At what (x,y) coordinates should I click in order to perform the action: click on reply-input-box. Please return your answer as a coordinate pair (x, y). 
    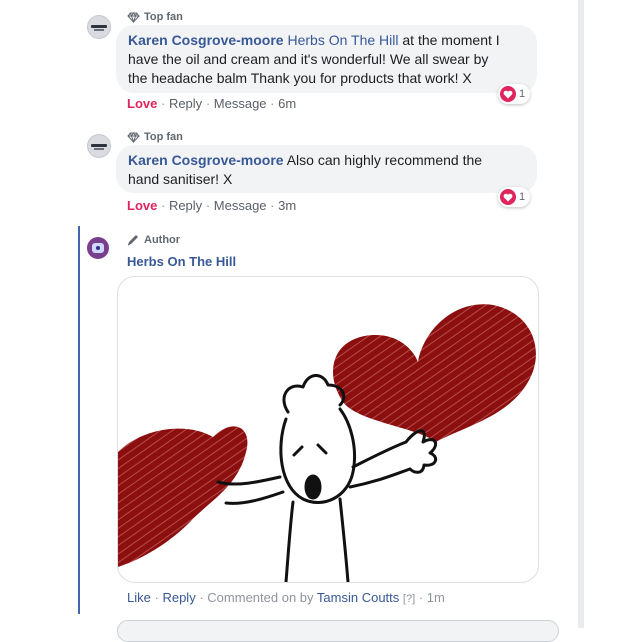
    Looking at the image, I should click on (338, 631).